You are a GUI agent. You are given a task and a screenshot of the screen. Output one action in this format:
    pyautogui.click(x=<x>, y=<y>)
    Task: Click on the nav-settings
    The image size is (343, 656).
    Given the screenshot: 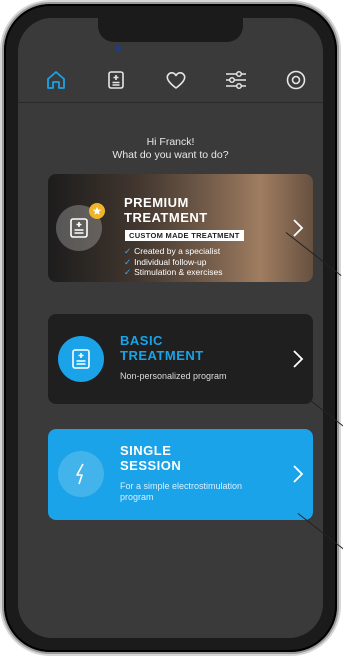 What is the action you would take?
    pyautogui.click(x=236, y=80)
    